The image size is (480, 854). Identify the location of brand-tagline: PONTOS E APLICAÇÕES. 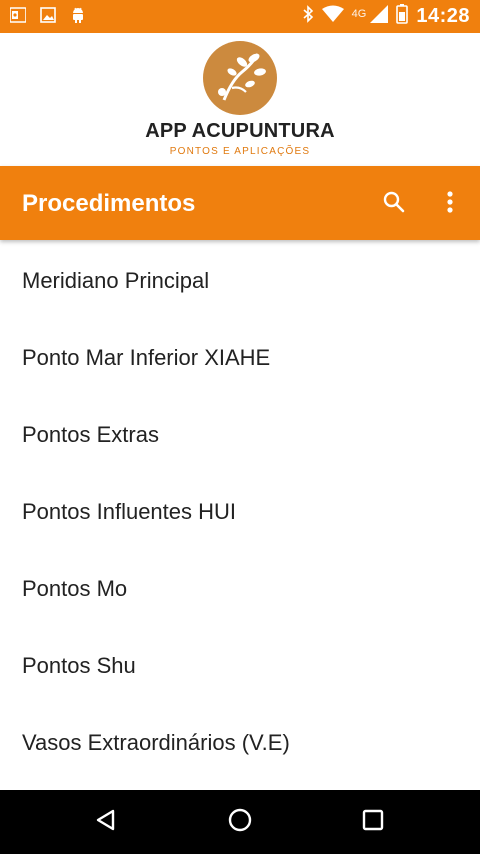
(240, 151).